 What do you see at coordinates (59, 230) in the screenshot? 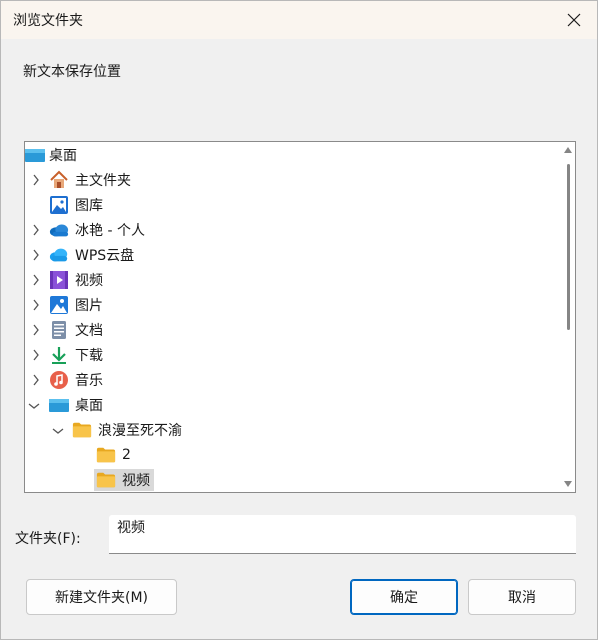
I see `onedrive-icon` at bounding box center [59, 230].